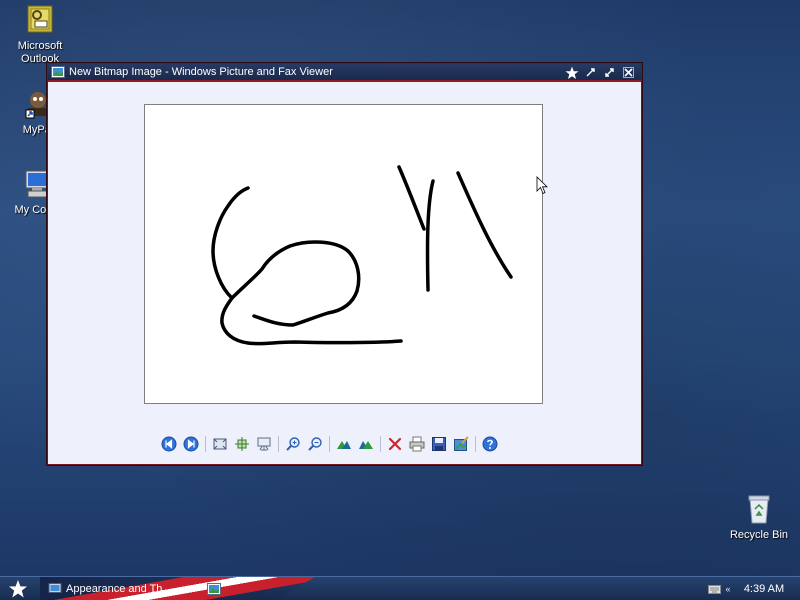 Image resolution: width=800 pixels, height=600 pixels. I want to click on zoom-out-button, so click(315, 444).